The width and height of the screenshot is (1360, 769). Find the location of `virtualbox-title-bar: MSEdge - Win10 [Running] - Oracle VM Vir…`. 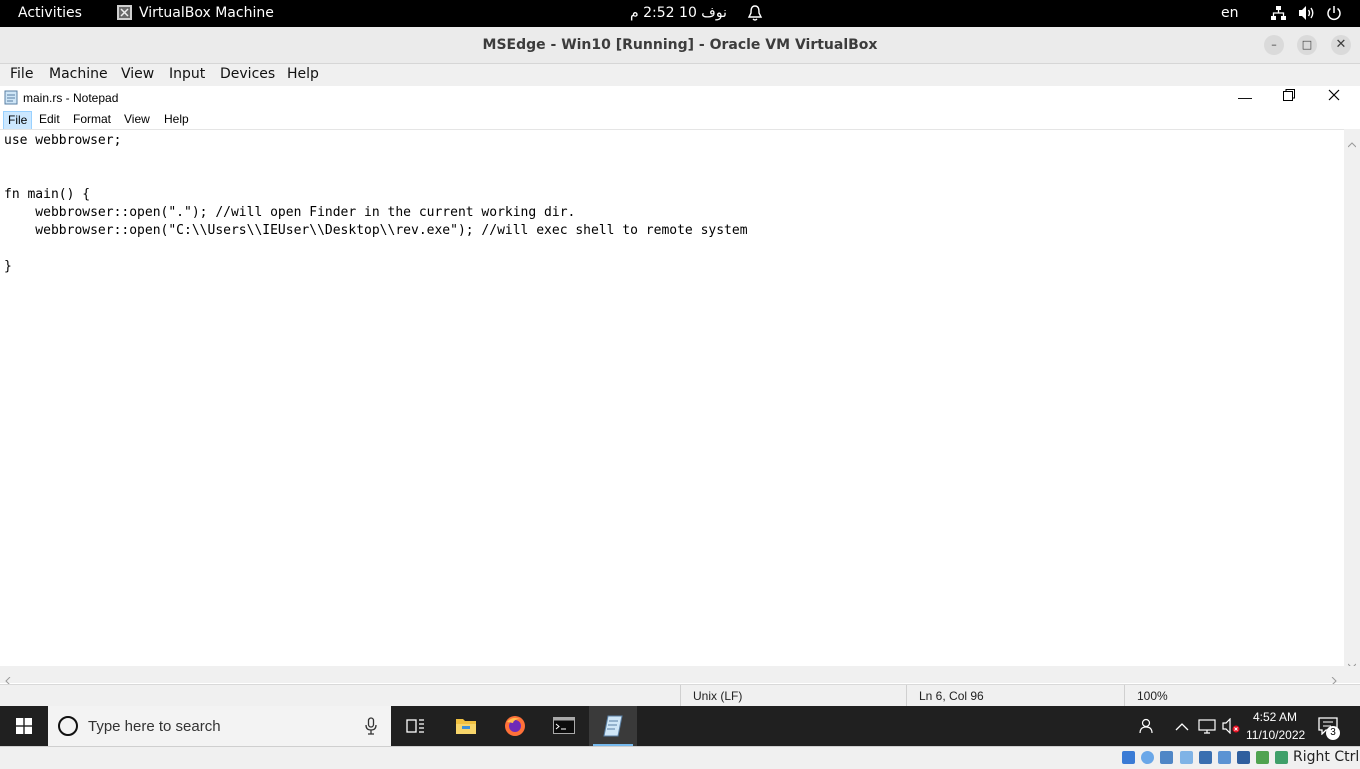

virtualbox-title-bar: MSEdge - Win10 [Running] - Oracle VM Vir… is located at coordinates (680, 45).